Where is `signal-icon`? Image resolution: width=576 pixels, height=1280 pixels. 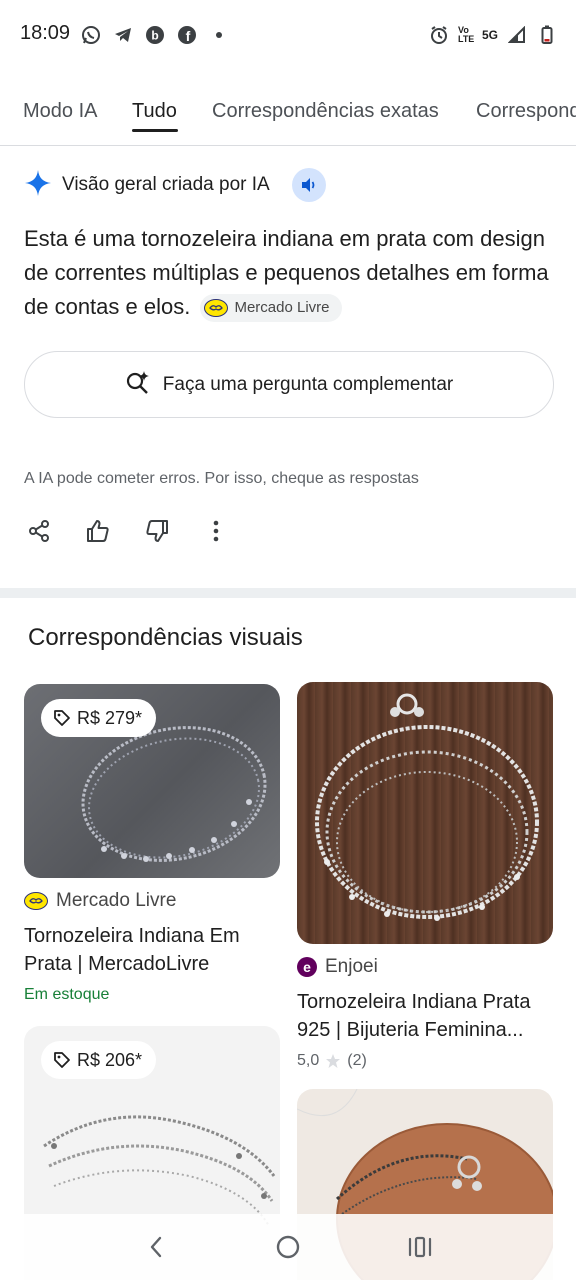
signal-icon is located at coordinates (517, 35).